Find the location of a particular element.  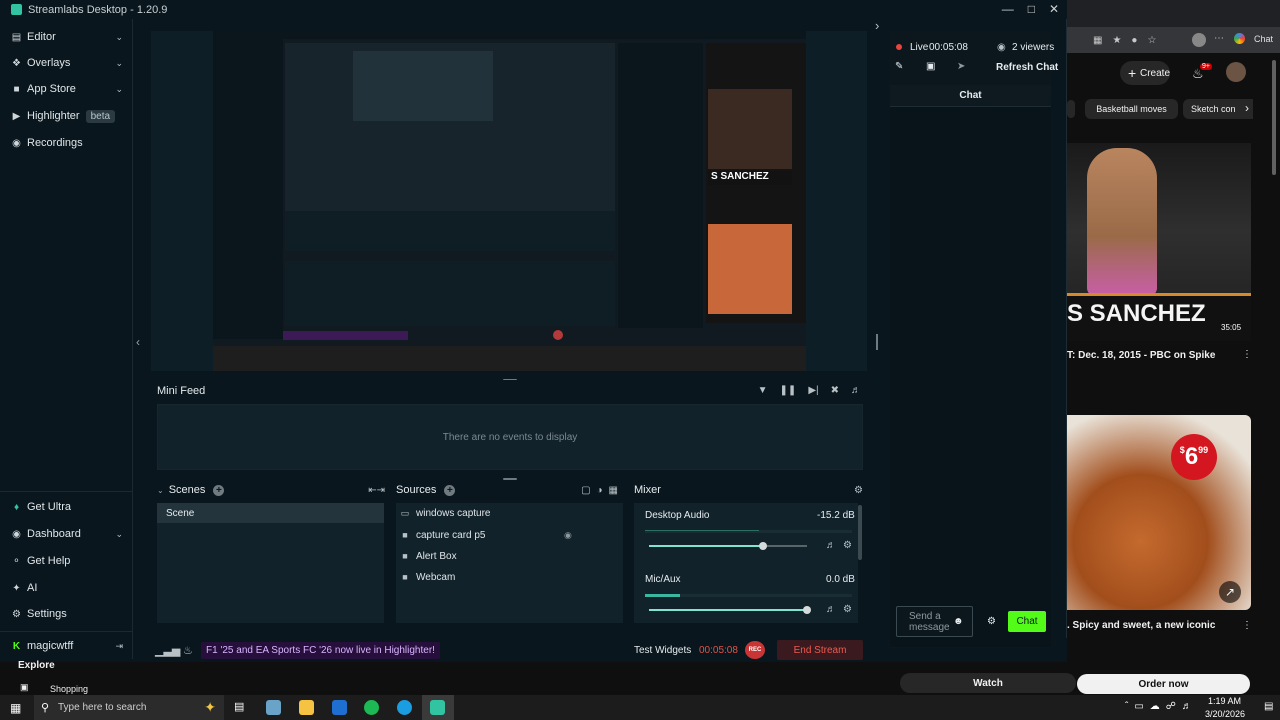

spotify-icon is located at coordinates (371, 707).